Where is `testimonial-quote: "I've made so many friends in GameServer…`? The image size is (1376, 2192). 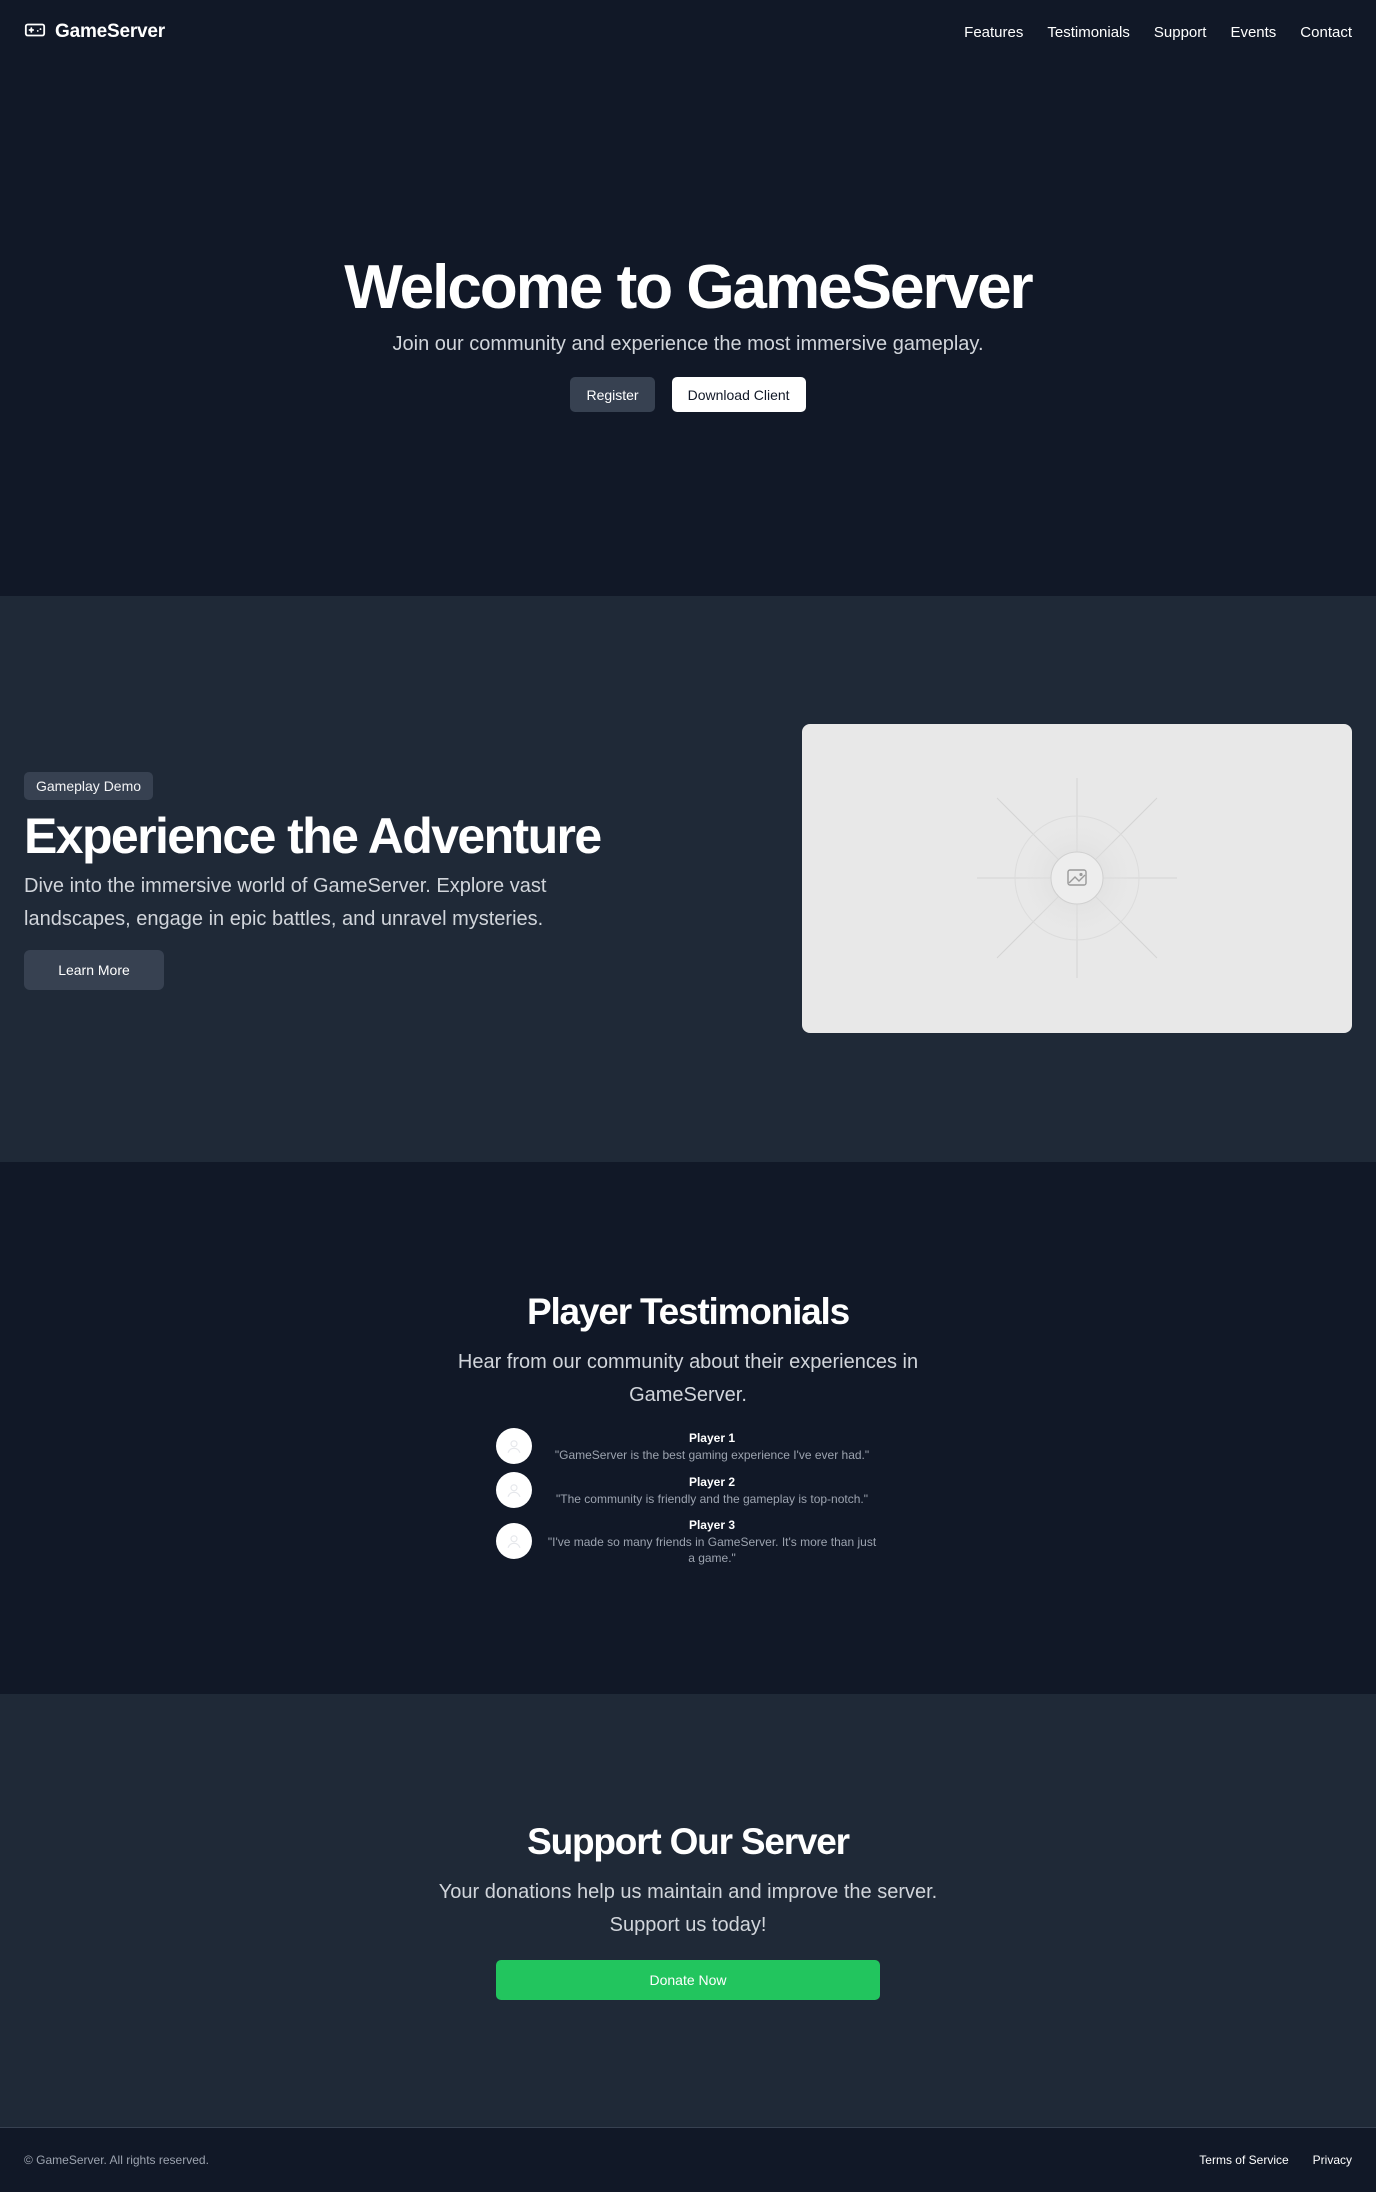 testimonial-quote: "I've made so many friends in GameServer… is located at coordinates (712, 1550).